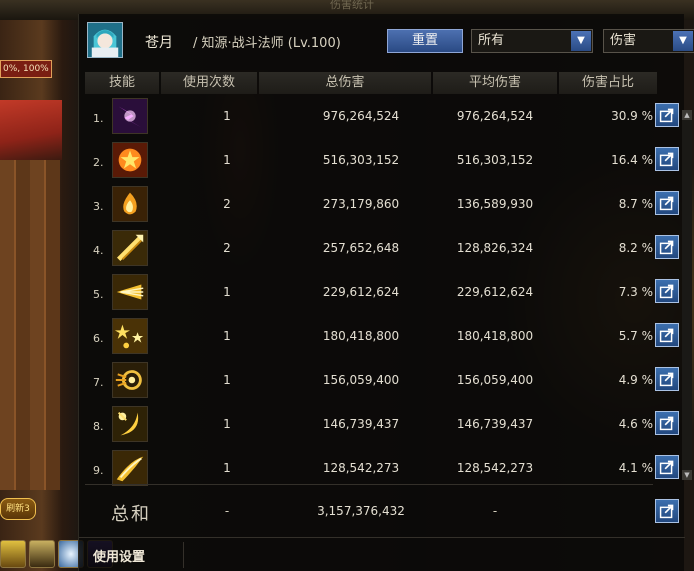 Image resolution: width=694 pixels, height=571 pixels. Describe the element at coordinates (687, 295) in the screenshot. I see `table-scrollbar: ▲ ▼` at that location.